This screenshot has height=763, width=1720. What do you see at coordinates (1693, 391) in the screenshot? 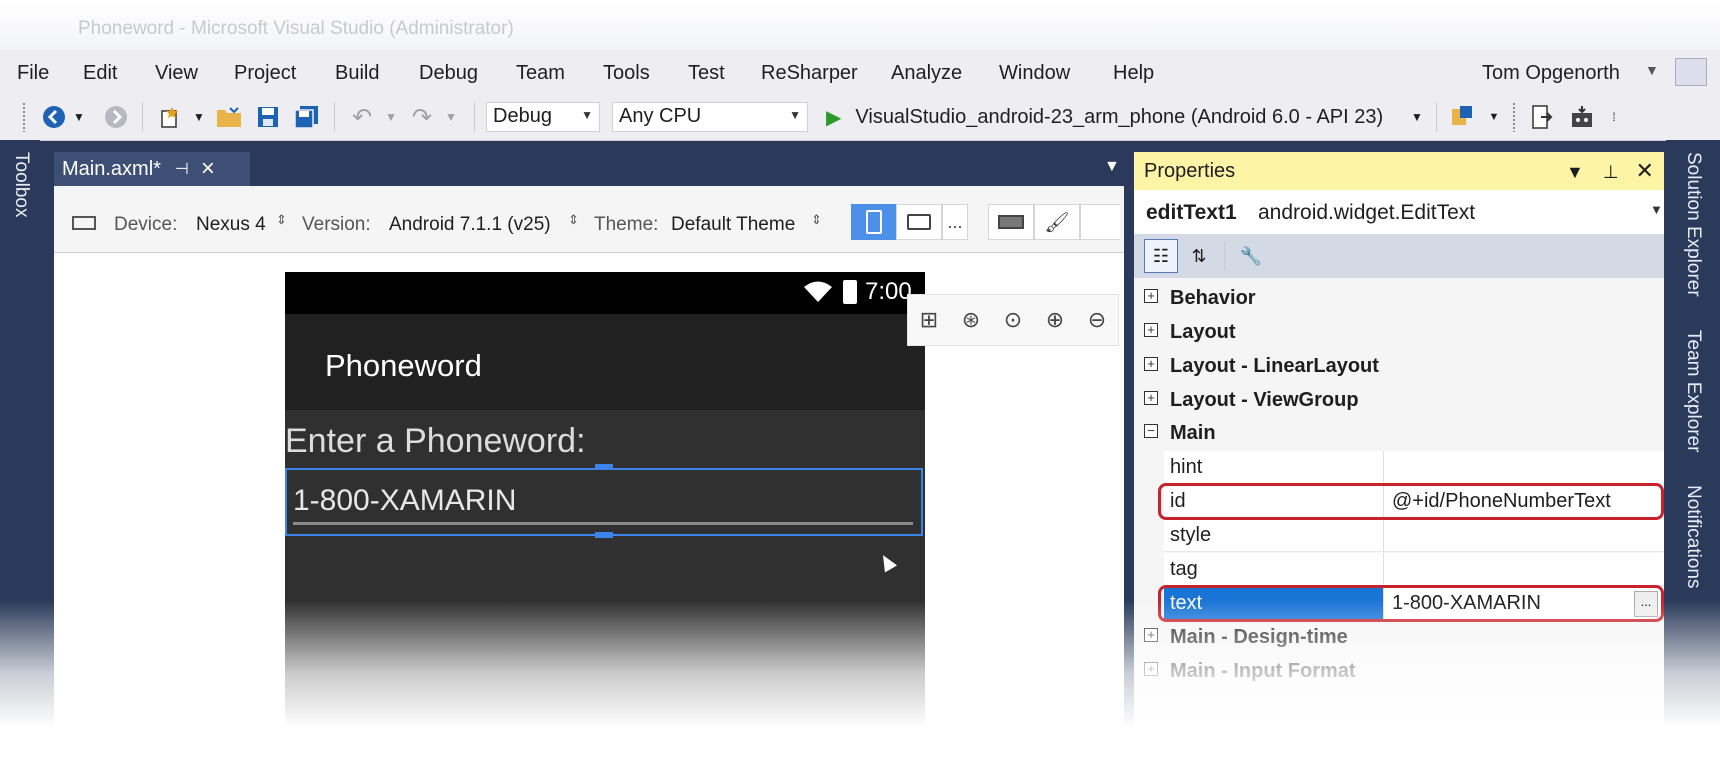
I see `team-explorer-tab: Team Explorer` at bounding box center [1693, 391].